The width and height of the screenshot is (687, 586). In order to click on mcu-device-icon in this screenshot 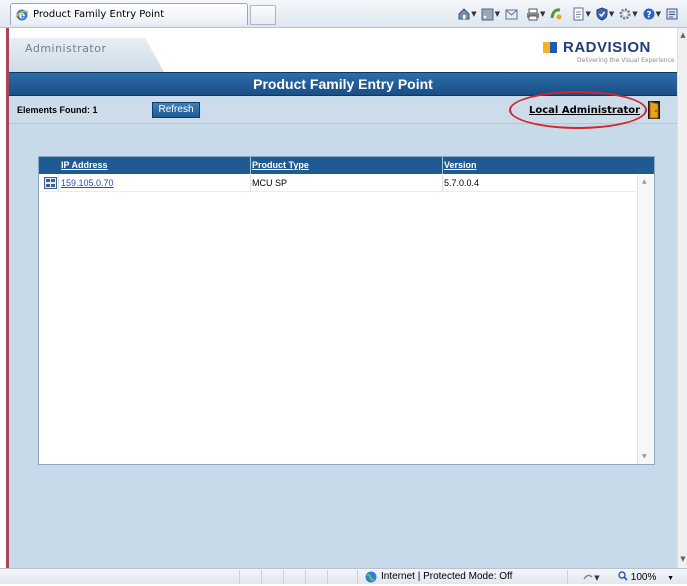, I will do `click(50, 183)`.